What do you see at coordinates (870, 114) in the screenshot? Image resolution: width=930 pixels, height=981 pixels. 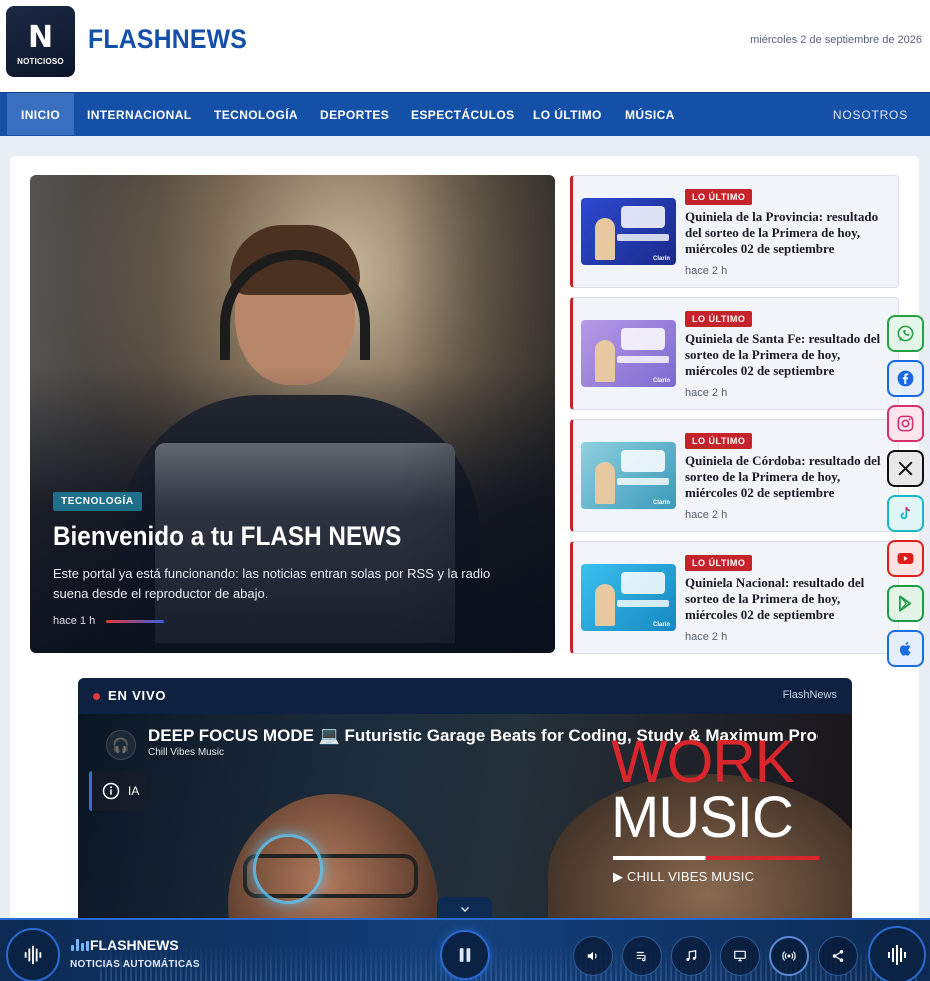 I see `nav-item-nosotros: NOSOTROS` at bounding box center [870, 114].